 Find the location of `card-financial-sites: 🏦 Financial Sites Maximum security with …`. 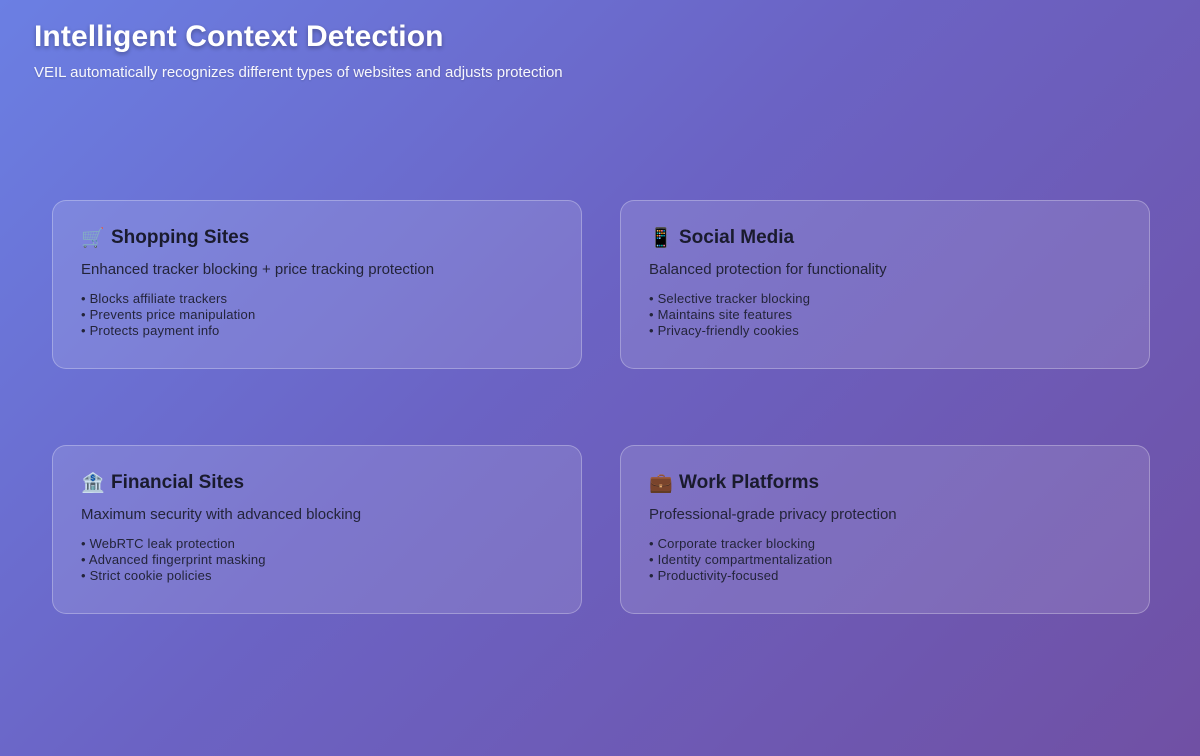

card-financial-sites: 🏦 Financial Sites Maximum security with … is located at coordinates (317, 529).